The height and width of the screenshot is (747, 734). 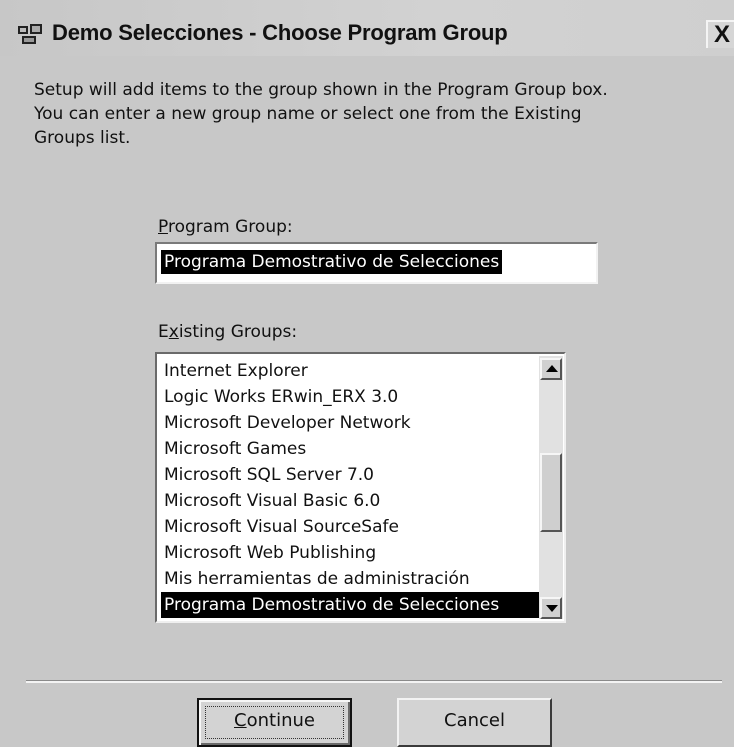 What do you see at coordinates (163, 227) in the screenshot?
I see `accelerator-key: P` at bounding box center [163, 227].